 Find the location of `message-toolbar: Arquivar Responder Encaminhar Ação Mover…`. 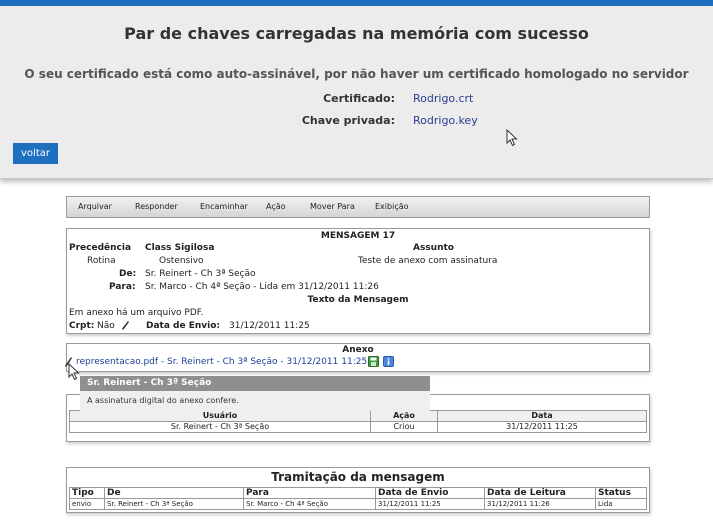

message-toolbar: Arquivar Responder Encaminhar Ação Mover… is located at coordinates (358, 207).